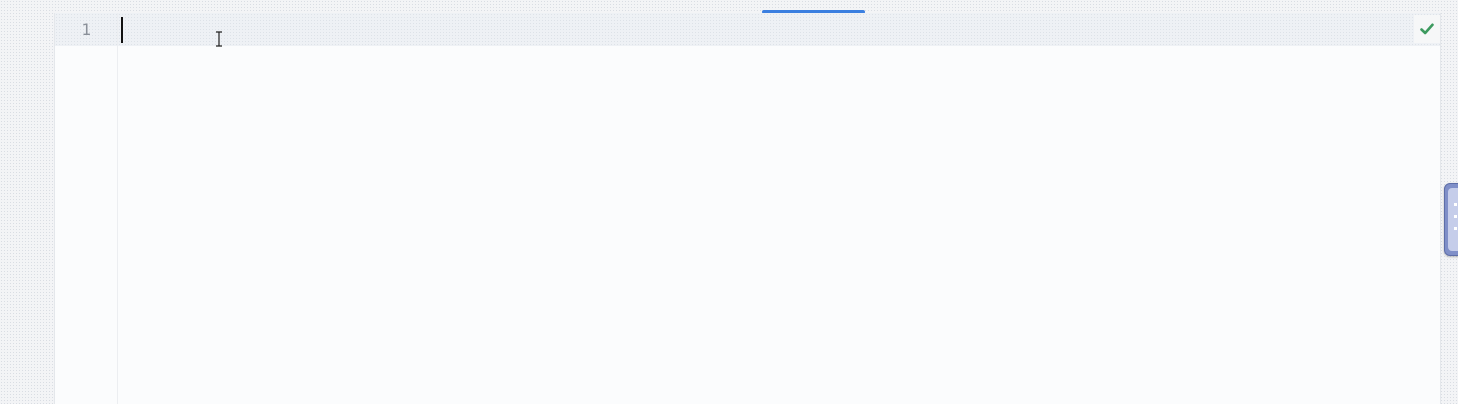 The height and width of the screenshot is (404, 1458). Describe the element at coordinates (219, 39) in the screenshot. I see `text-cursor-icon` at that location.